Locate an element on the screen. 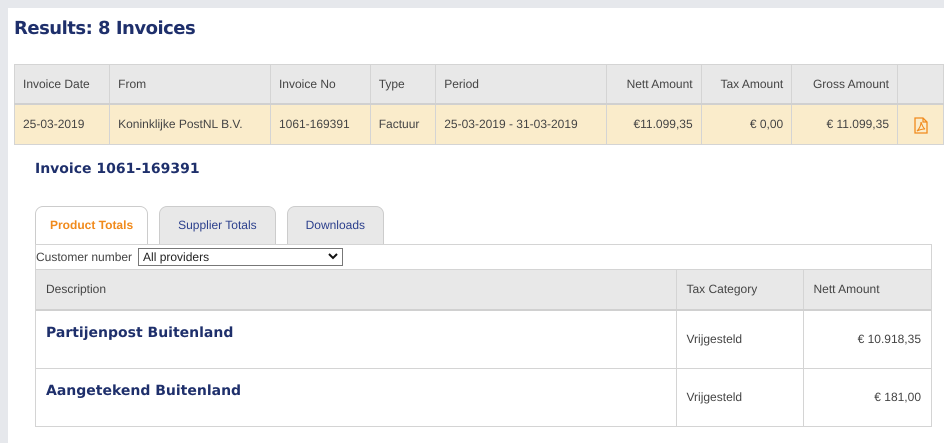  column-header: Invoice Date is located at coordinates (62, 84).